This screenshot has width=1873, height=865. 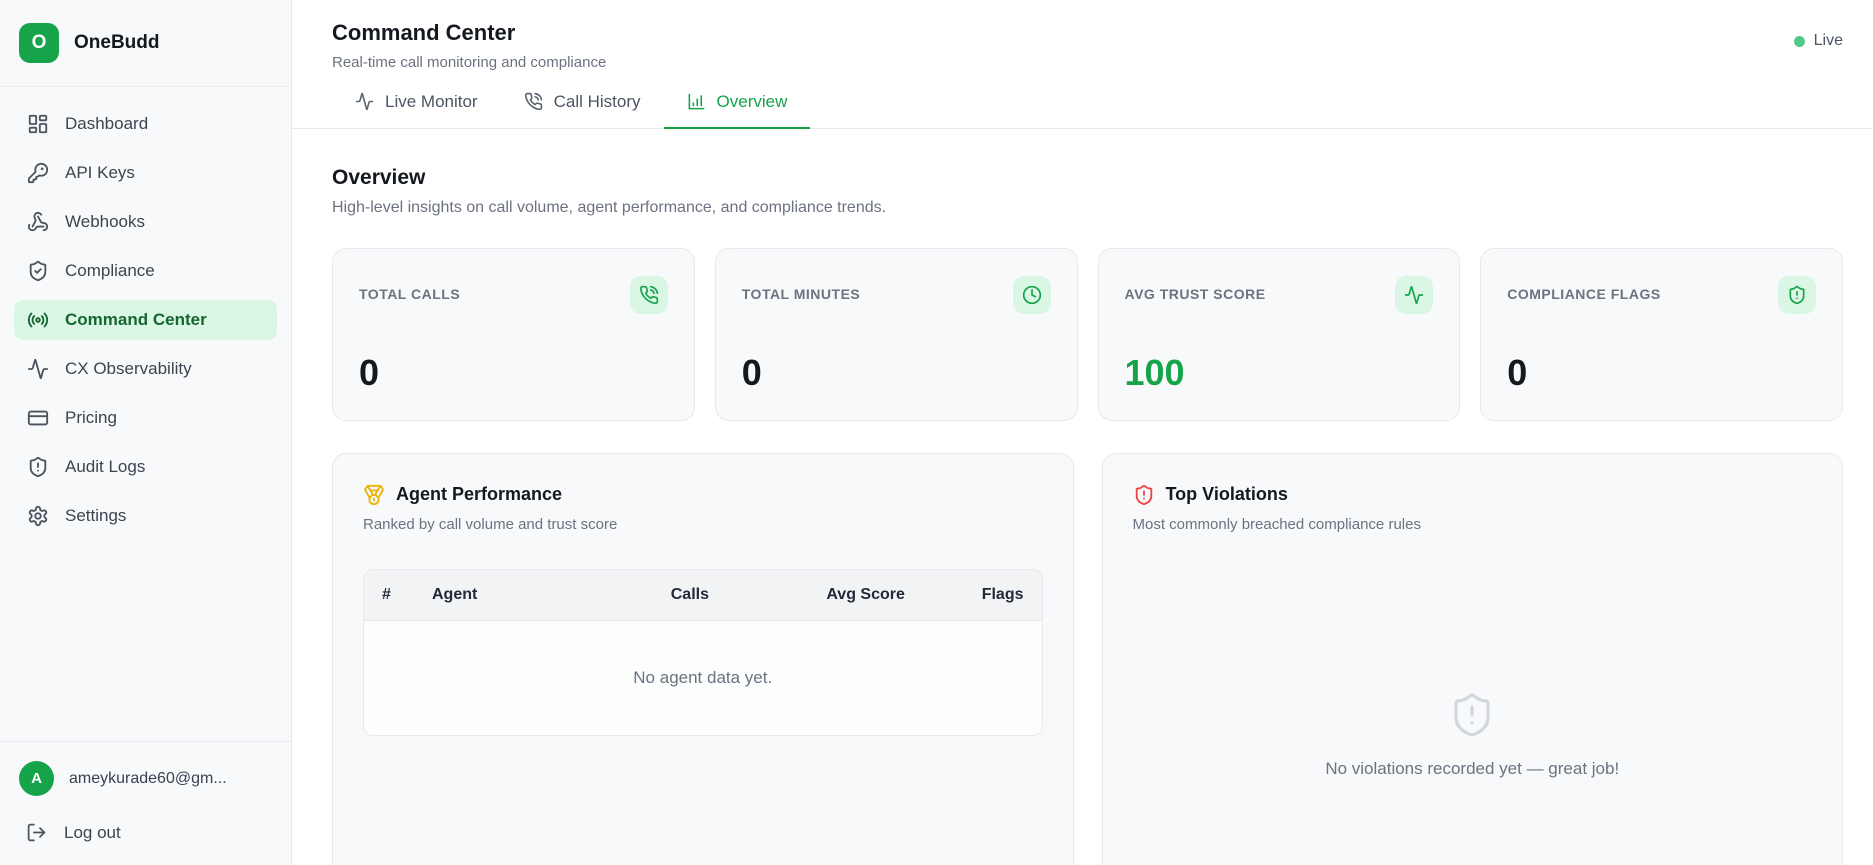 I want to click on sidebar-item-compliance: Compliance, so click(x=145, y=271).